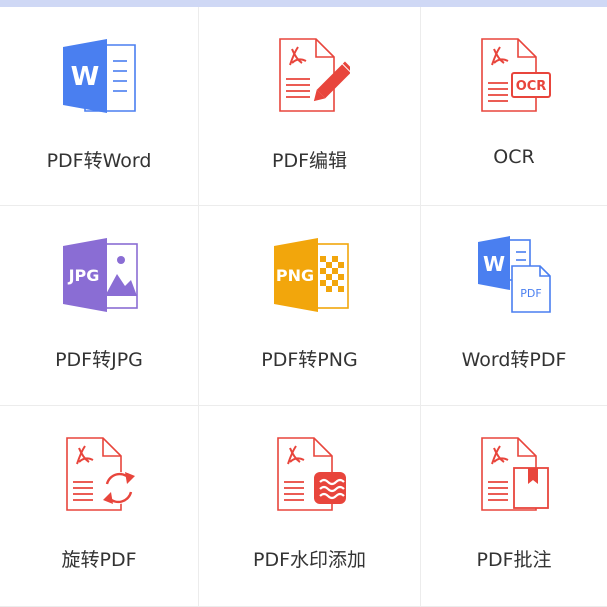  I want to click on tool-label: PDF转JPG, so click(99, 360).